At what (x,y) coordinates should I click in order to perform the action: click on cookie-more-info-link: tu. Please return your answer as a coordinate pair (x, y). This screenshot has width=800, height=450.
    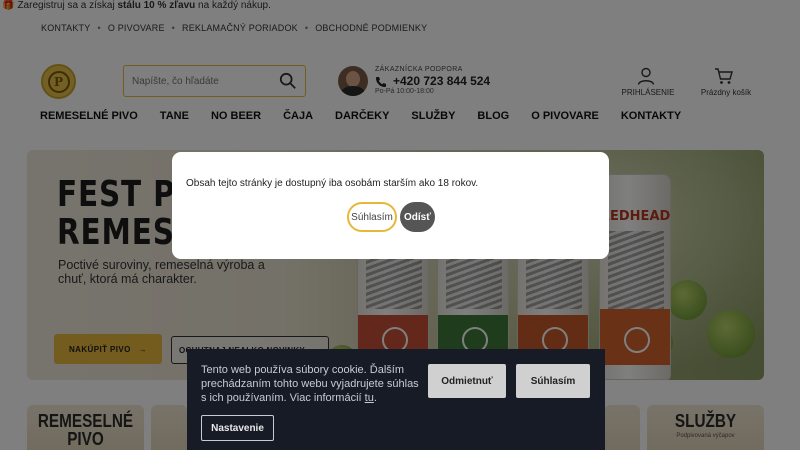
    Looking at the image, I should click on (369, 398).